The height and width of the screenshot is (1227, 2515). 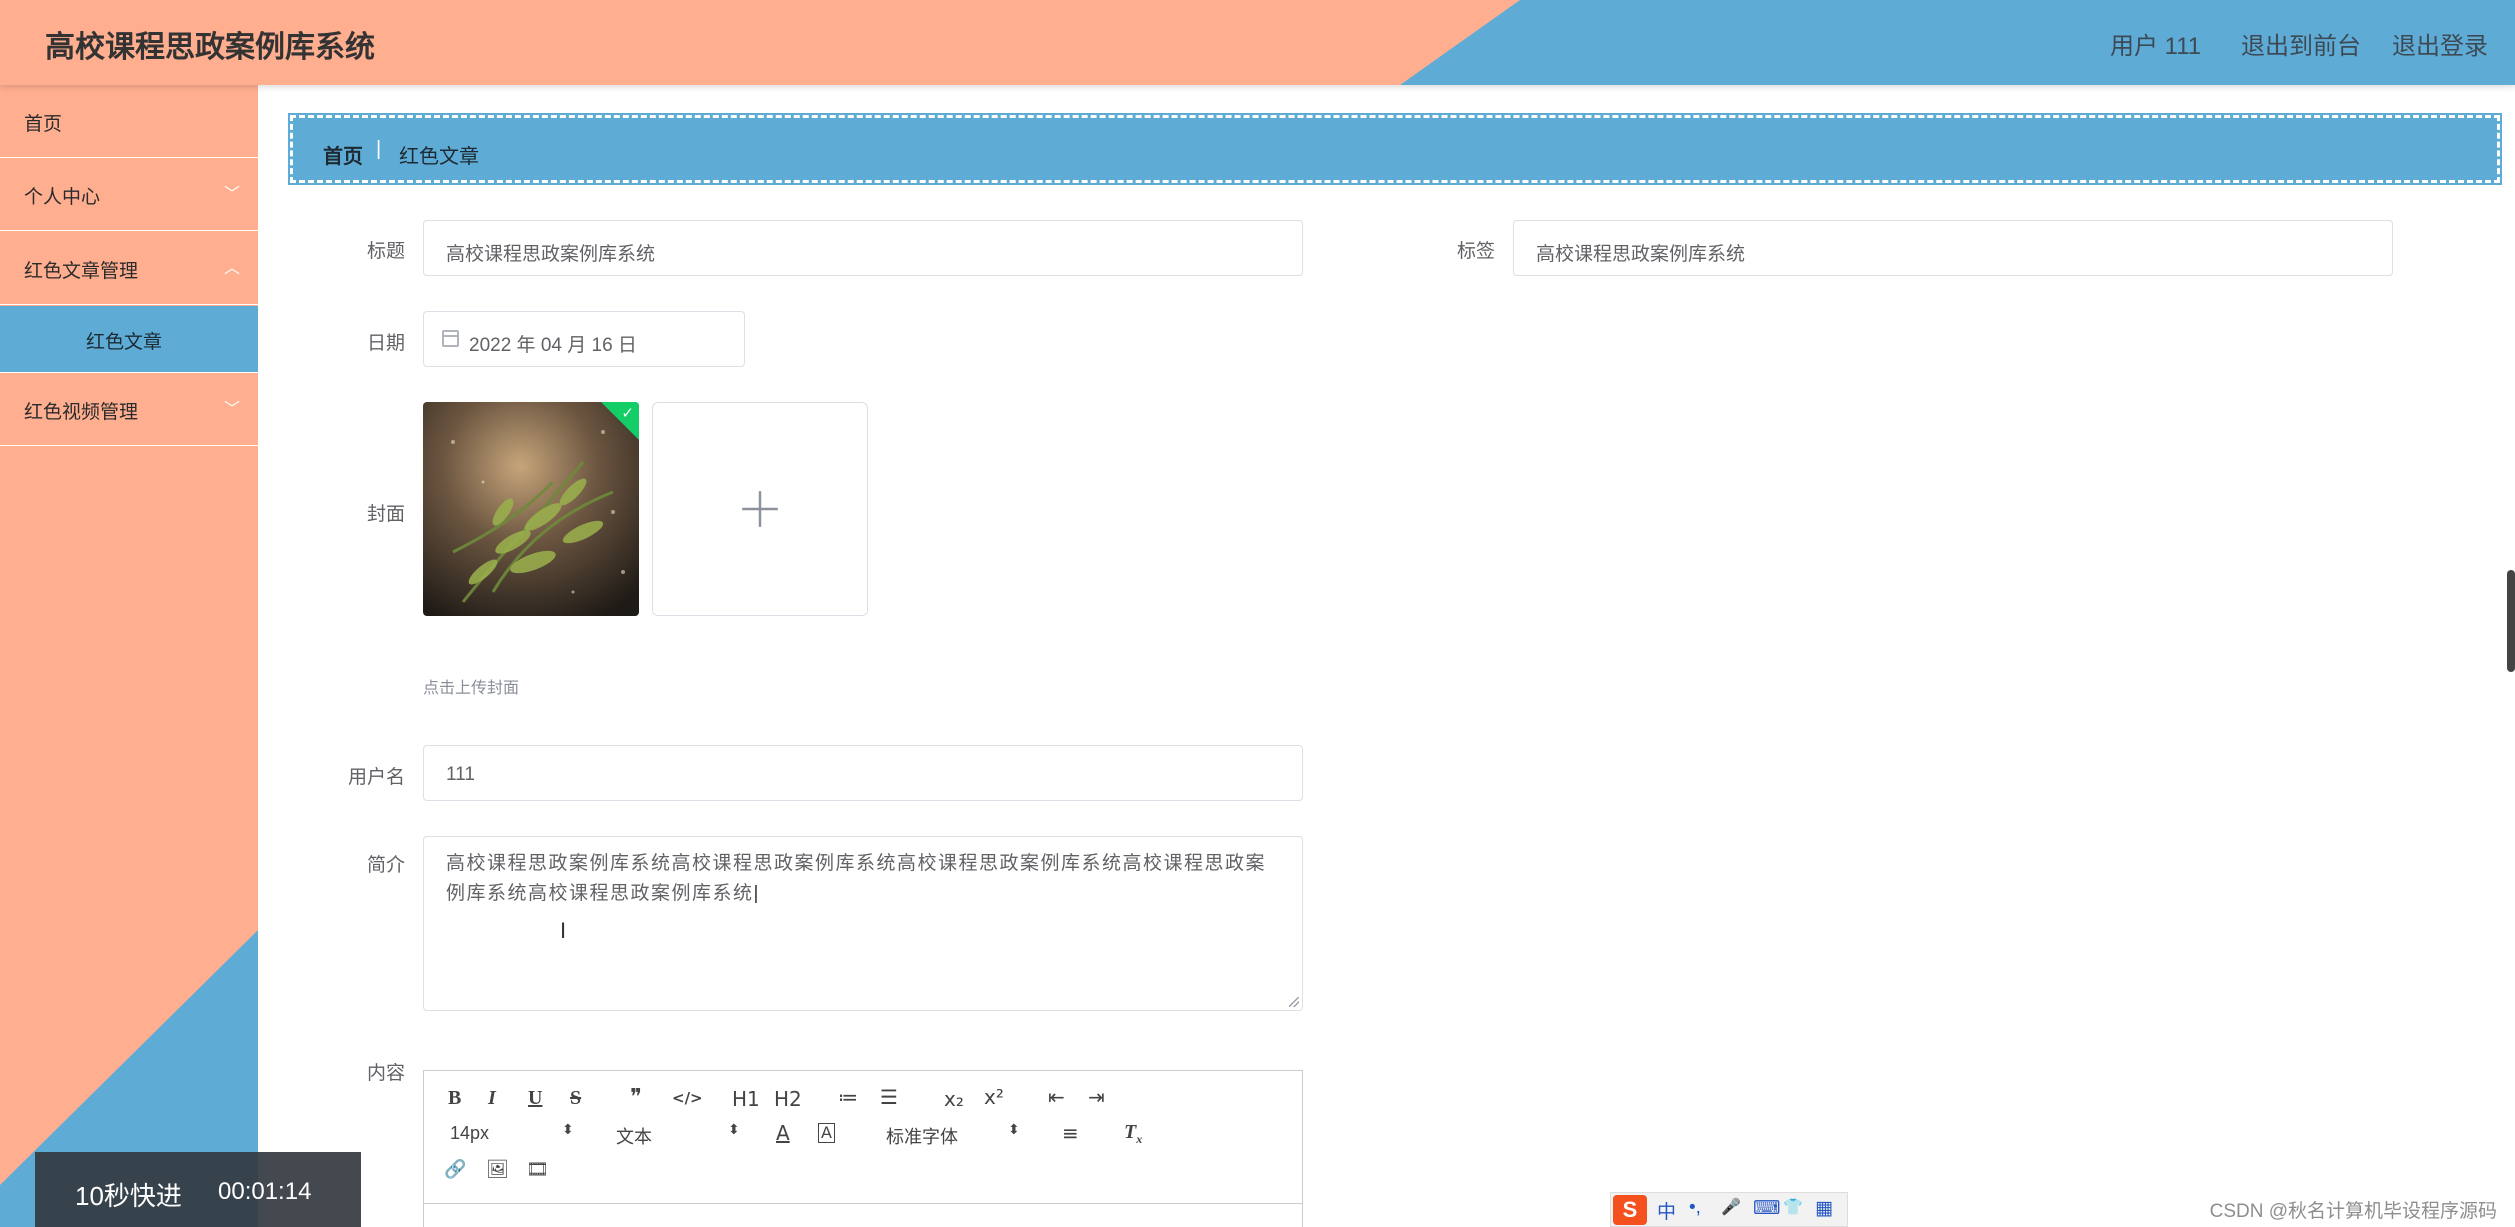 What do you see at coordinates (1824, 1208) in the screenshot?
I see `apps-icon: ▦` at bounding box center [1824, 1208].